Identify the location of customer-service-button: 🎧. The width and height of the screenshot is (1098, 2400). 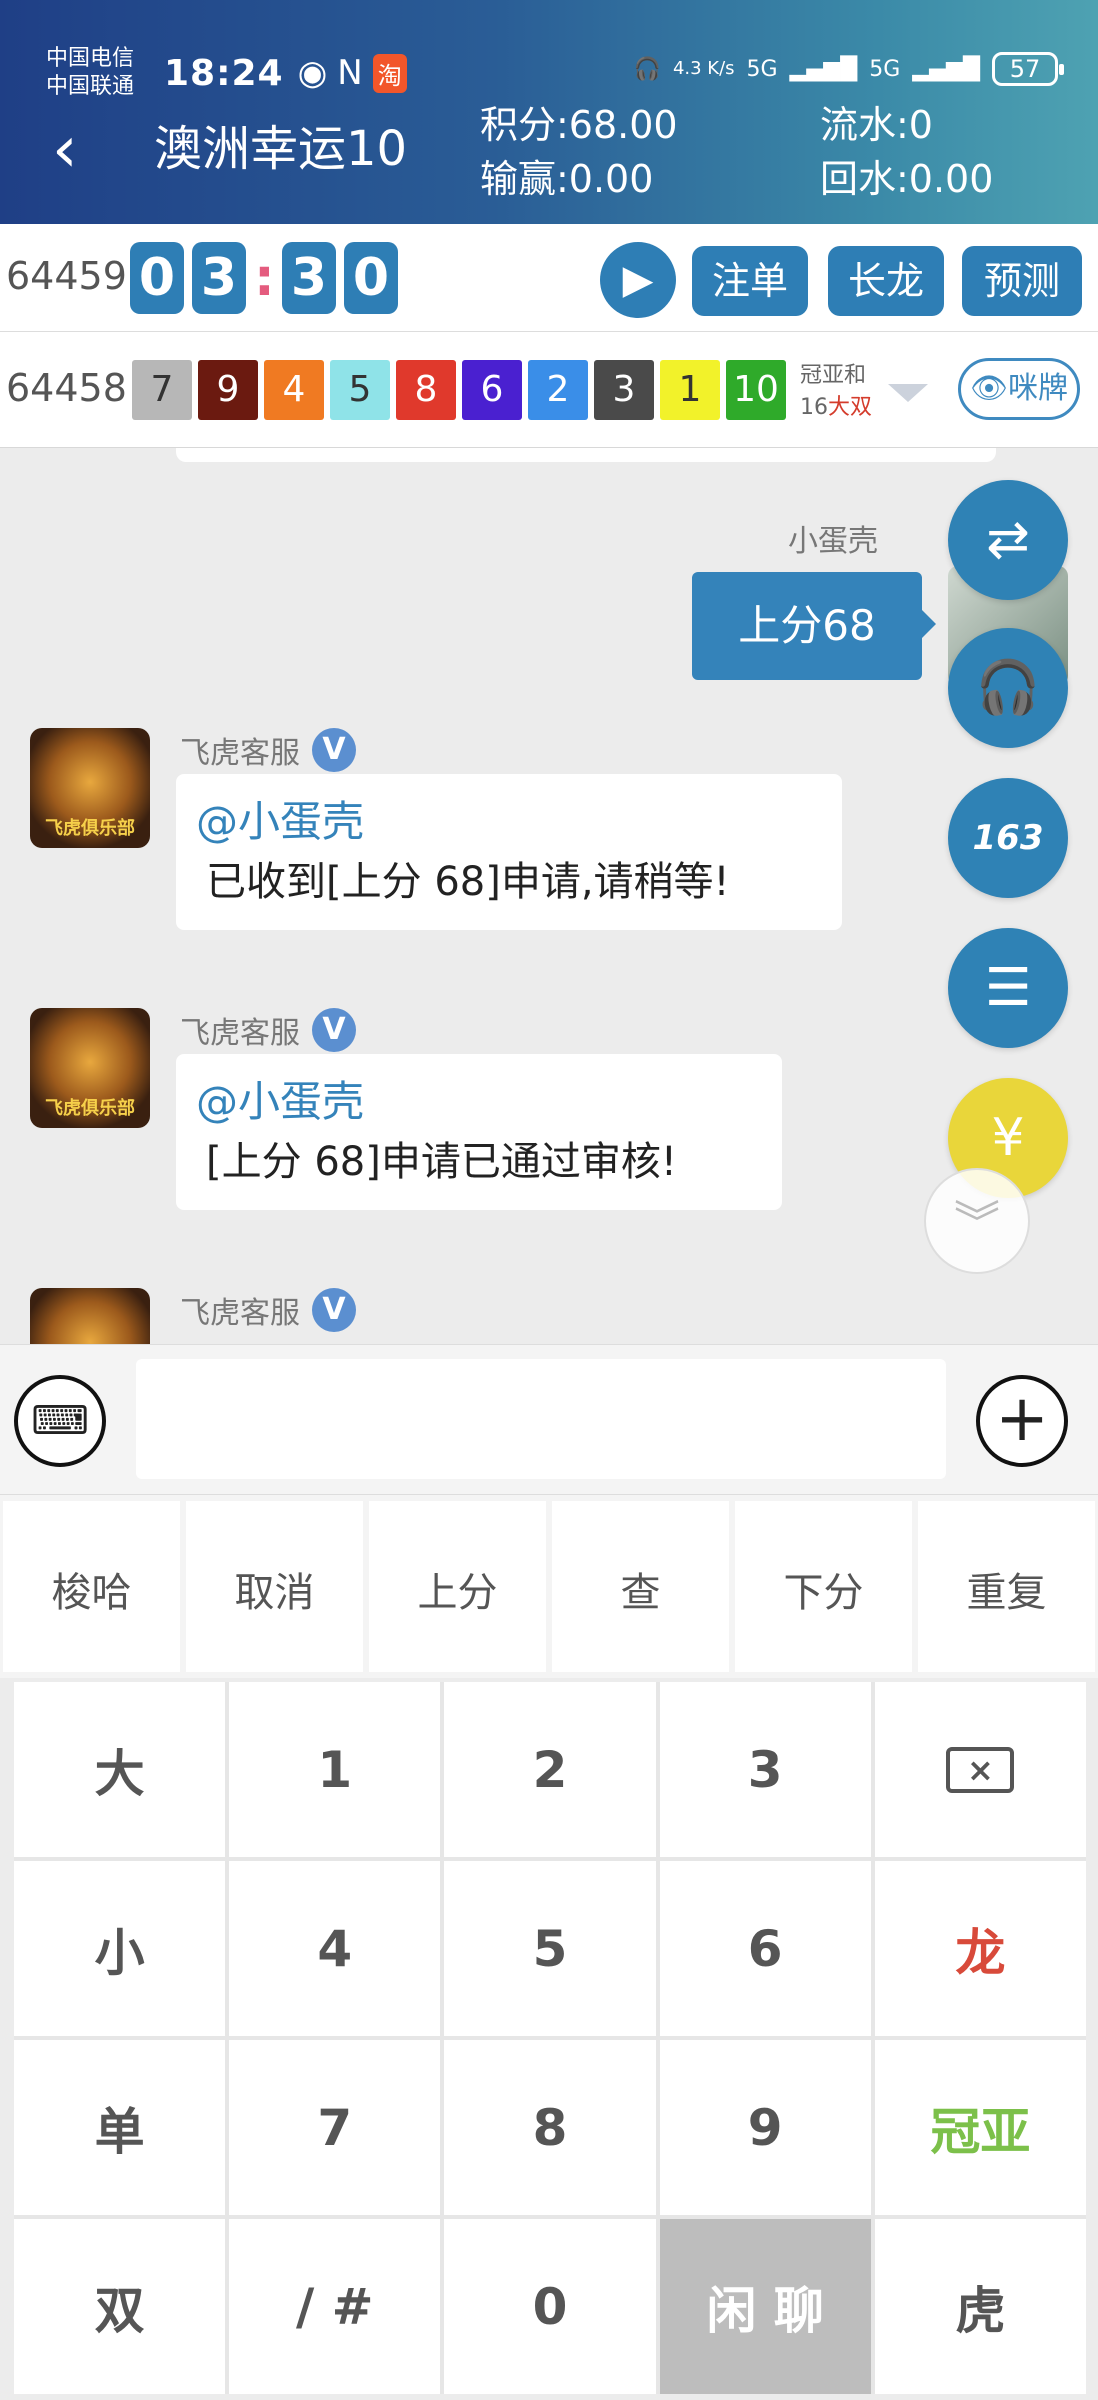
(1008, 688).